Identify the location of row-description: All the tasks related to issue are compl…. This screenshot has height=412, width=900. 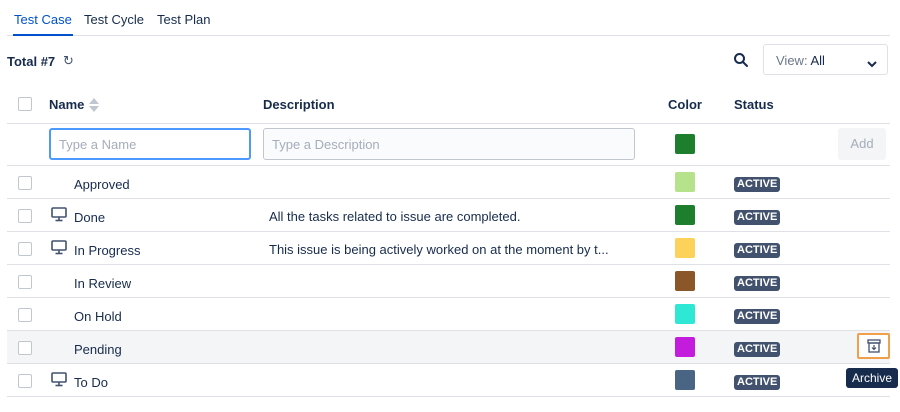
(395, 216).